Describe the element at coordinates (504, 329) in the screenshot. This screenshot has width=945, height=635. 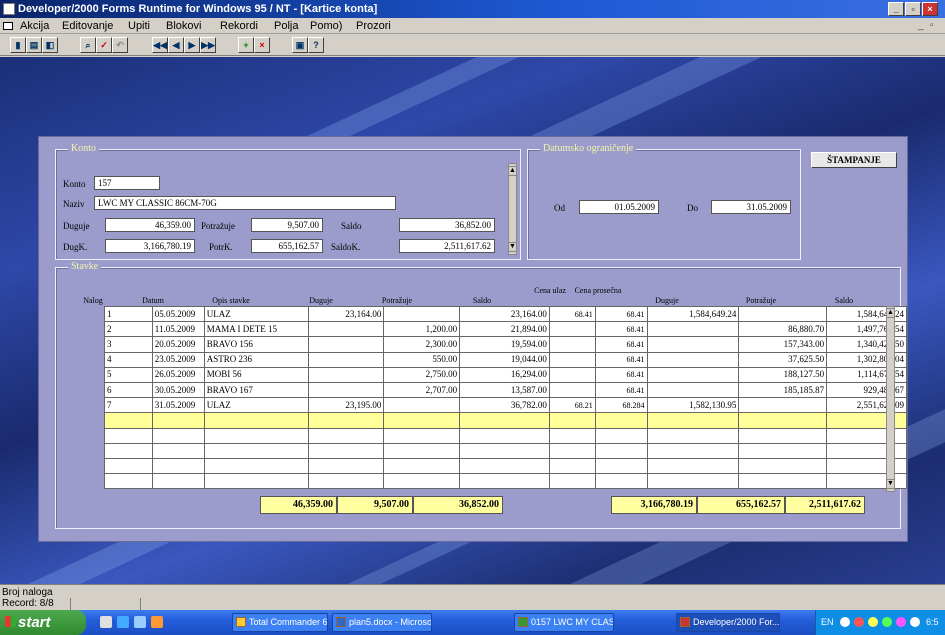
I see `cell-saldo: 21,894.00` at that location.